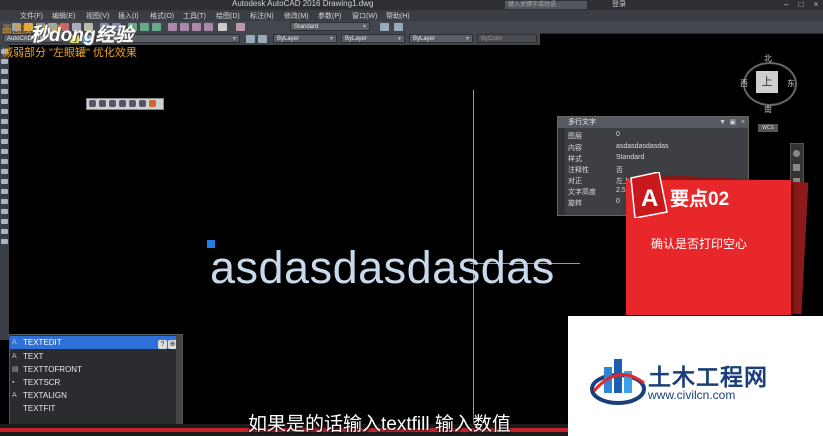 This screenshot has width=823, height=436. I want to click on search-input: 键入关键字或短语, so click(546, 5).